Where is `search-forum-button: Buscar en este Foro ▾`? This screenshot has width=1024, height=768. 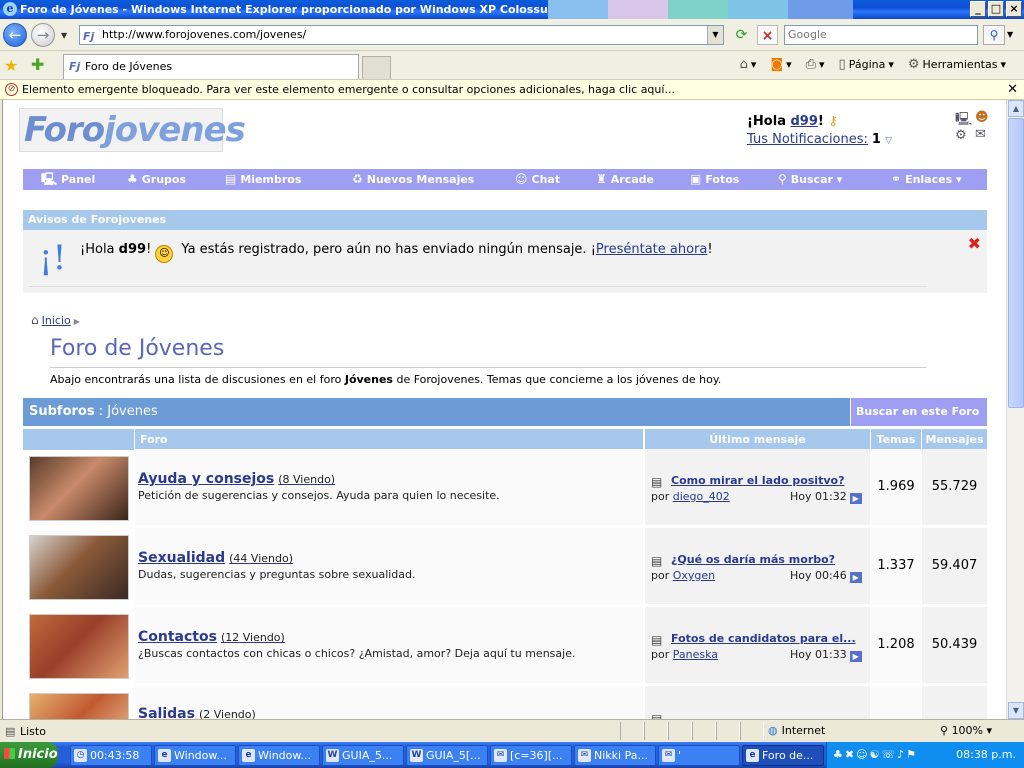
search-forum-button: Buscar en este Foro ▾ is located at coordinates (919, 422).